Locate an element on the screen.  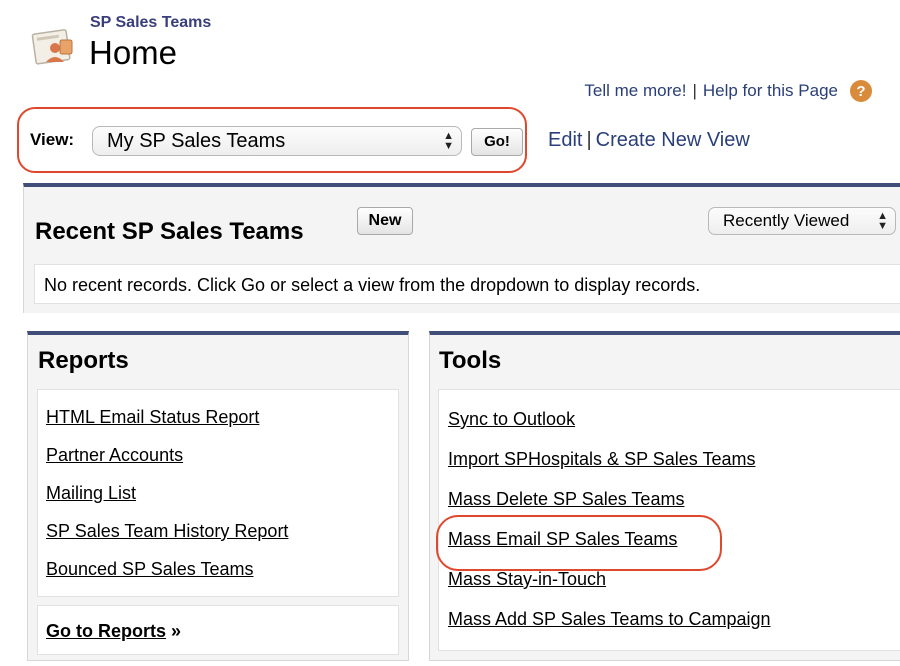
question-icon: ? is located at coordinates (861, 91).